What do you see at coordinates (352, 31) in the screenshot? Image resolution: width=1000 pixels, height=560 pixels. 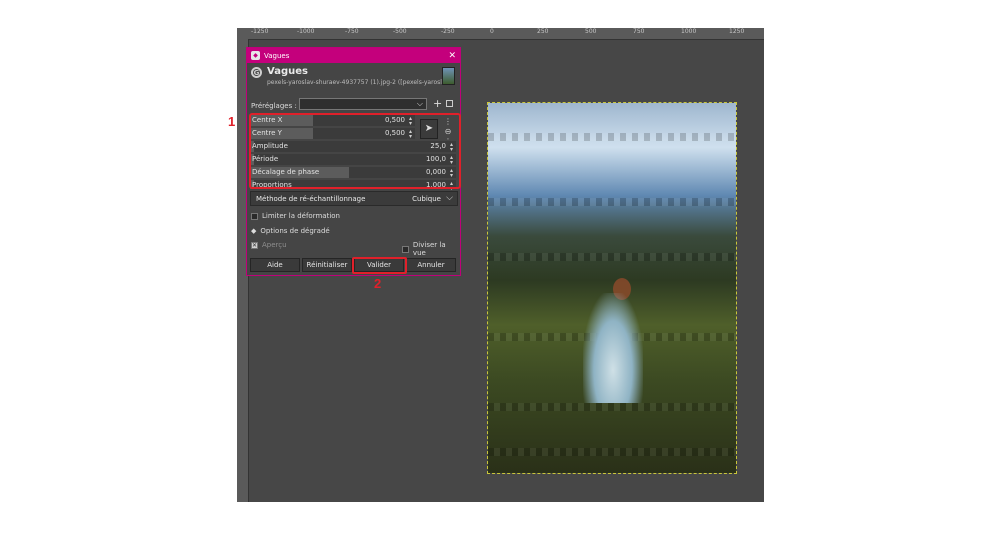 I see `ruler-label: -750` at bounding box center [352, 31].